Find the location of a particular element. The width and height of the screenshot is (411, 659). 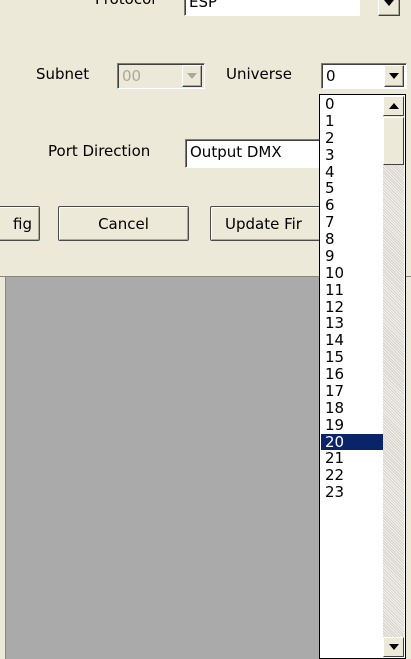

universe-option: 0 is located at coordinates (352, 104).